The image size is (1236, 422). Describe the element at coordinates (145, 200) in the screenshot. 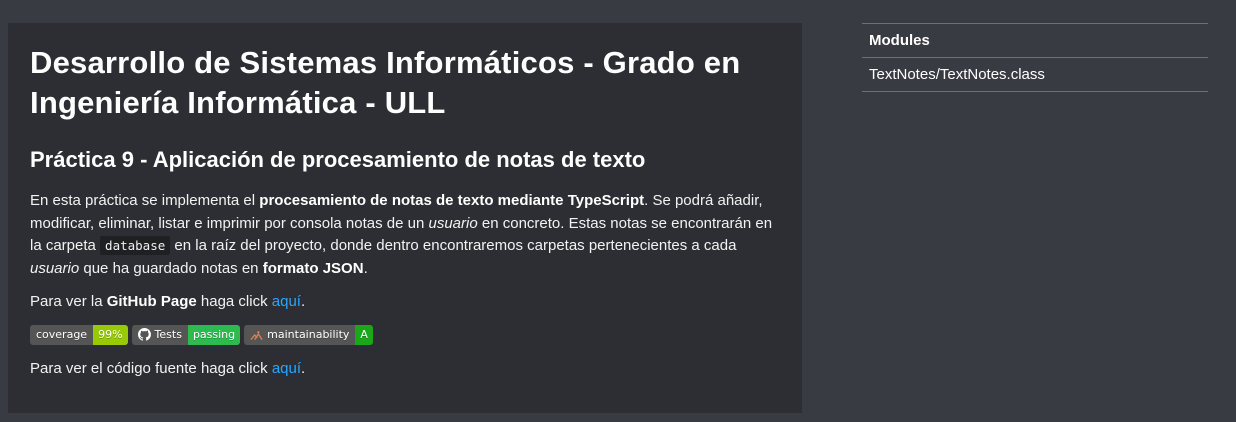

I see `text: En esta práctica se implementa el` at that location.